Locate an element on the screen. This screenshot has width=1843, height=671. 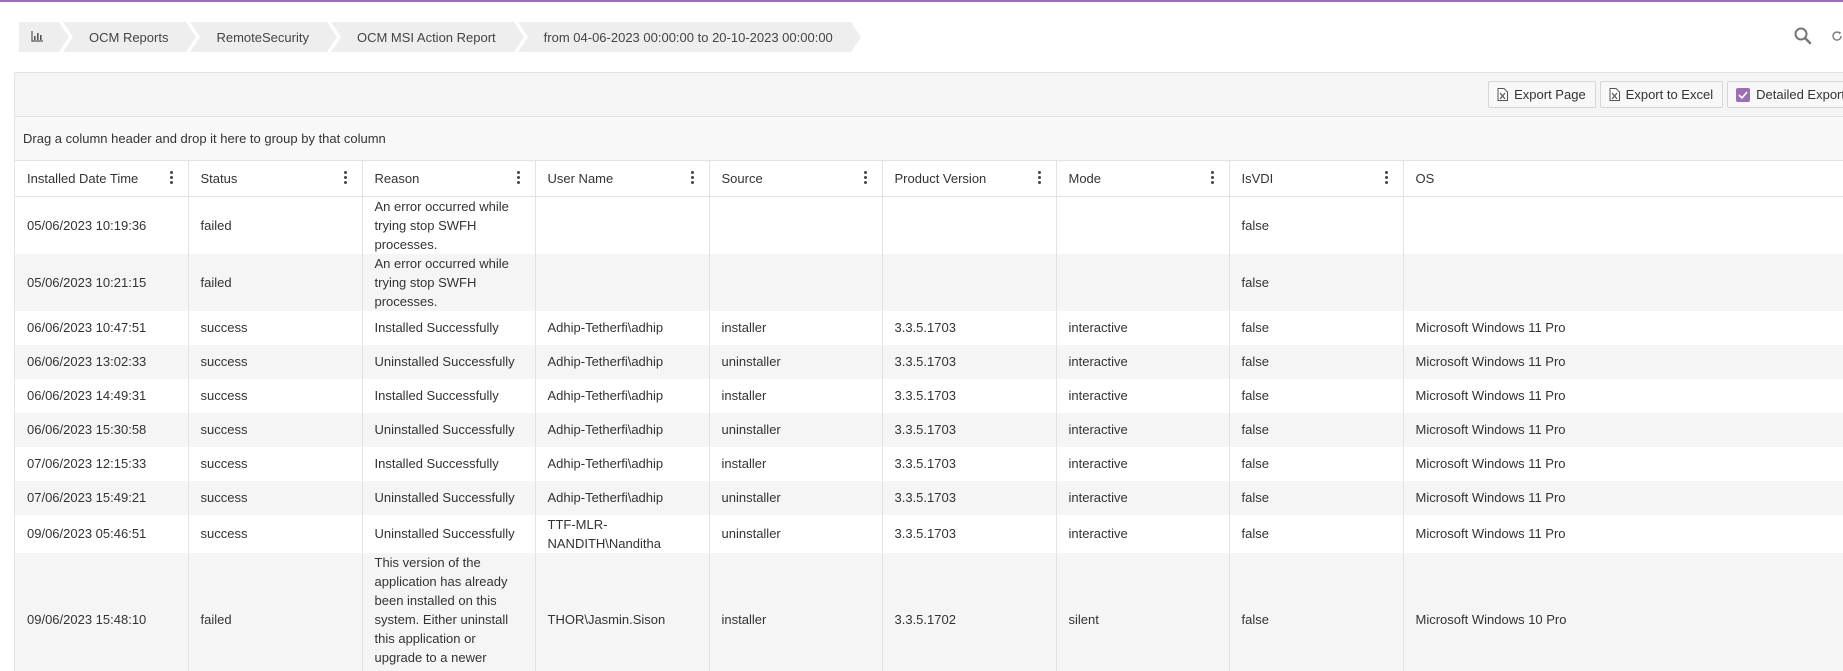
refresh-icon is located at coordinates (1837, 36).